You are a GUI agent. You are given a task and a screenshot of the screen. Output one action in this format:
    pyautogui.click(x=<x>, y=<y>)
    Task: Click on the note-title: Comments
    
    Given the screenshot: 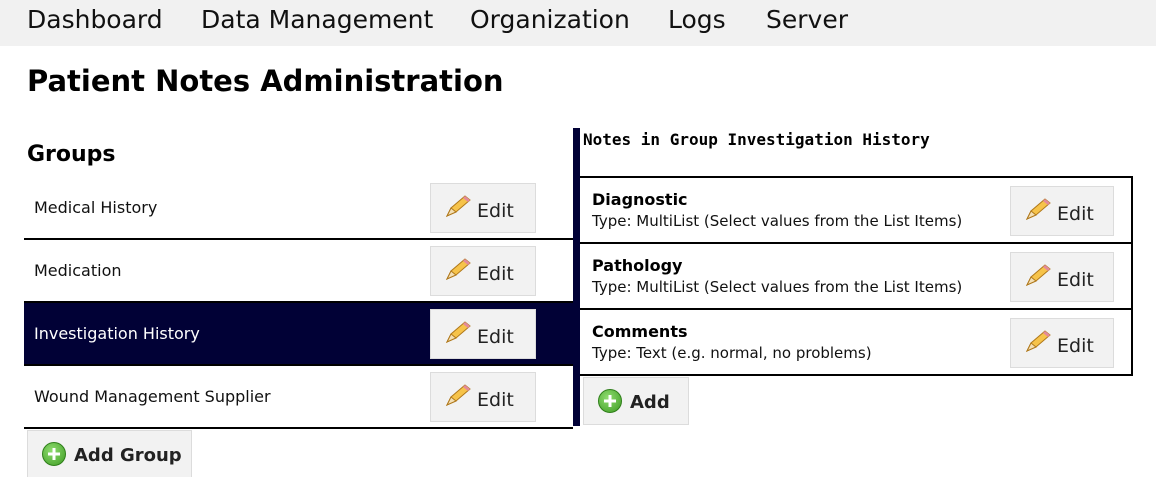 What is the action you would take?
    pyautogui.click(x=640, y=331)
    